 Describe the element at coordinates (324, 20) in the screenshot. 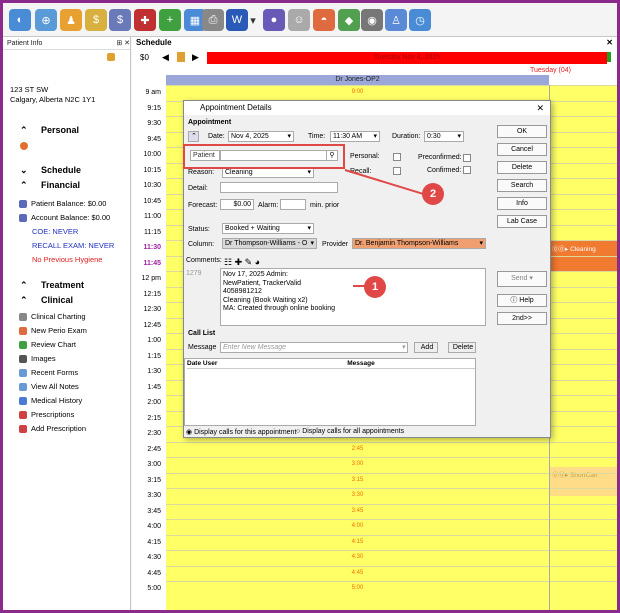

I see `reports-icon: ◓` at that location.